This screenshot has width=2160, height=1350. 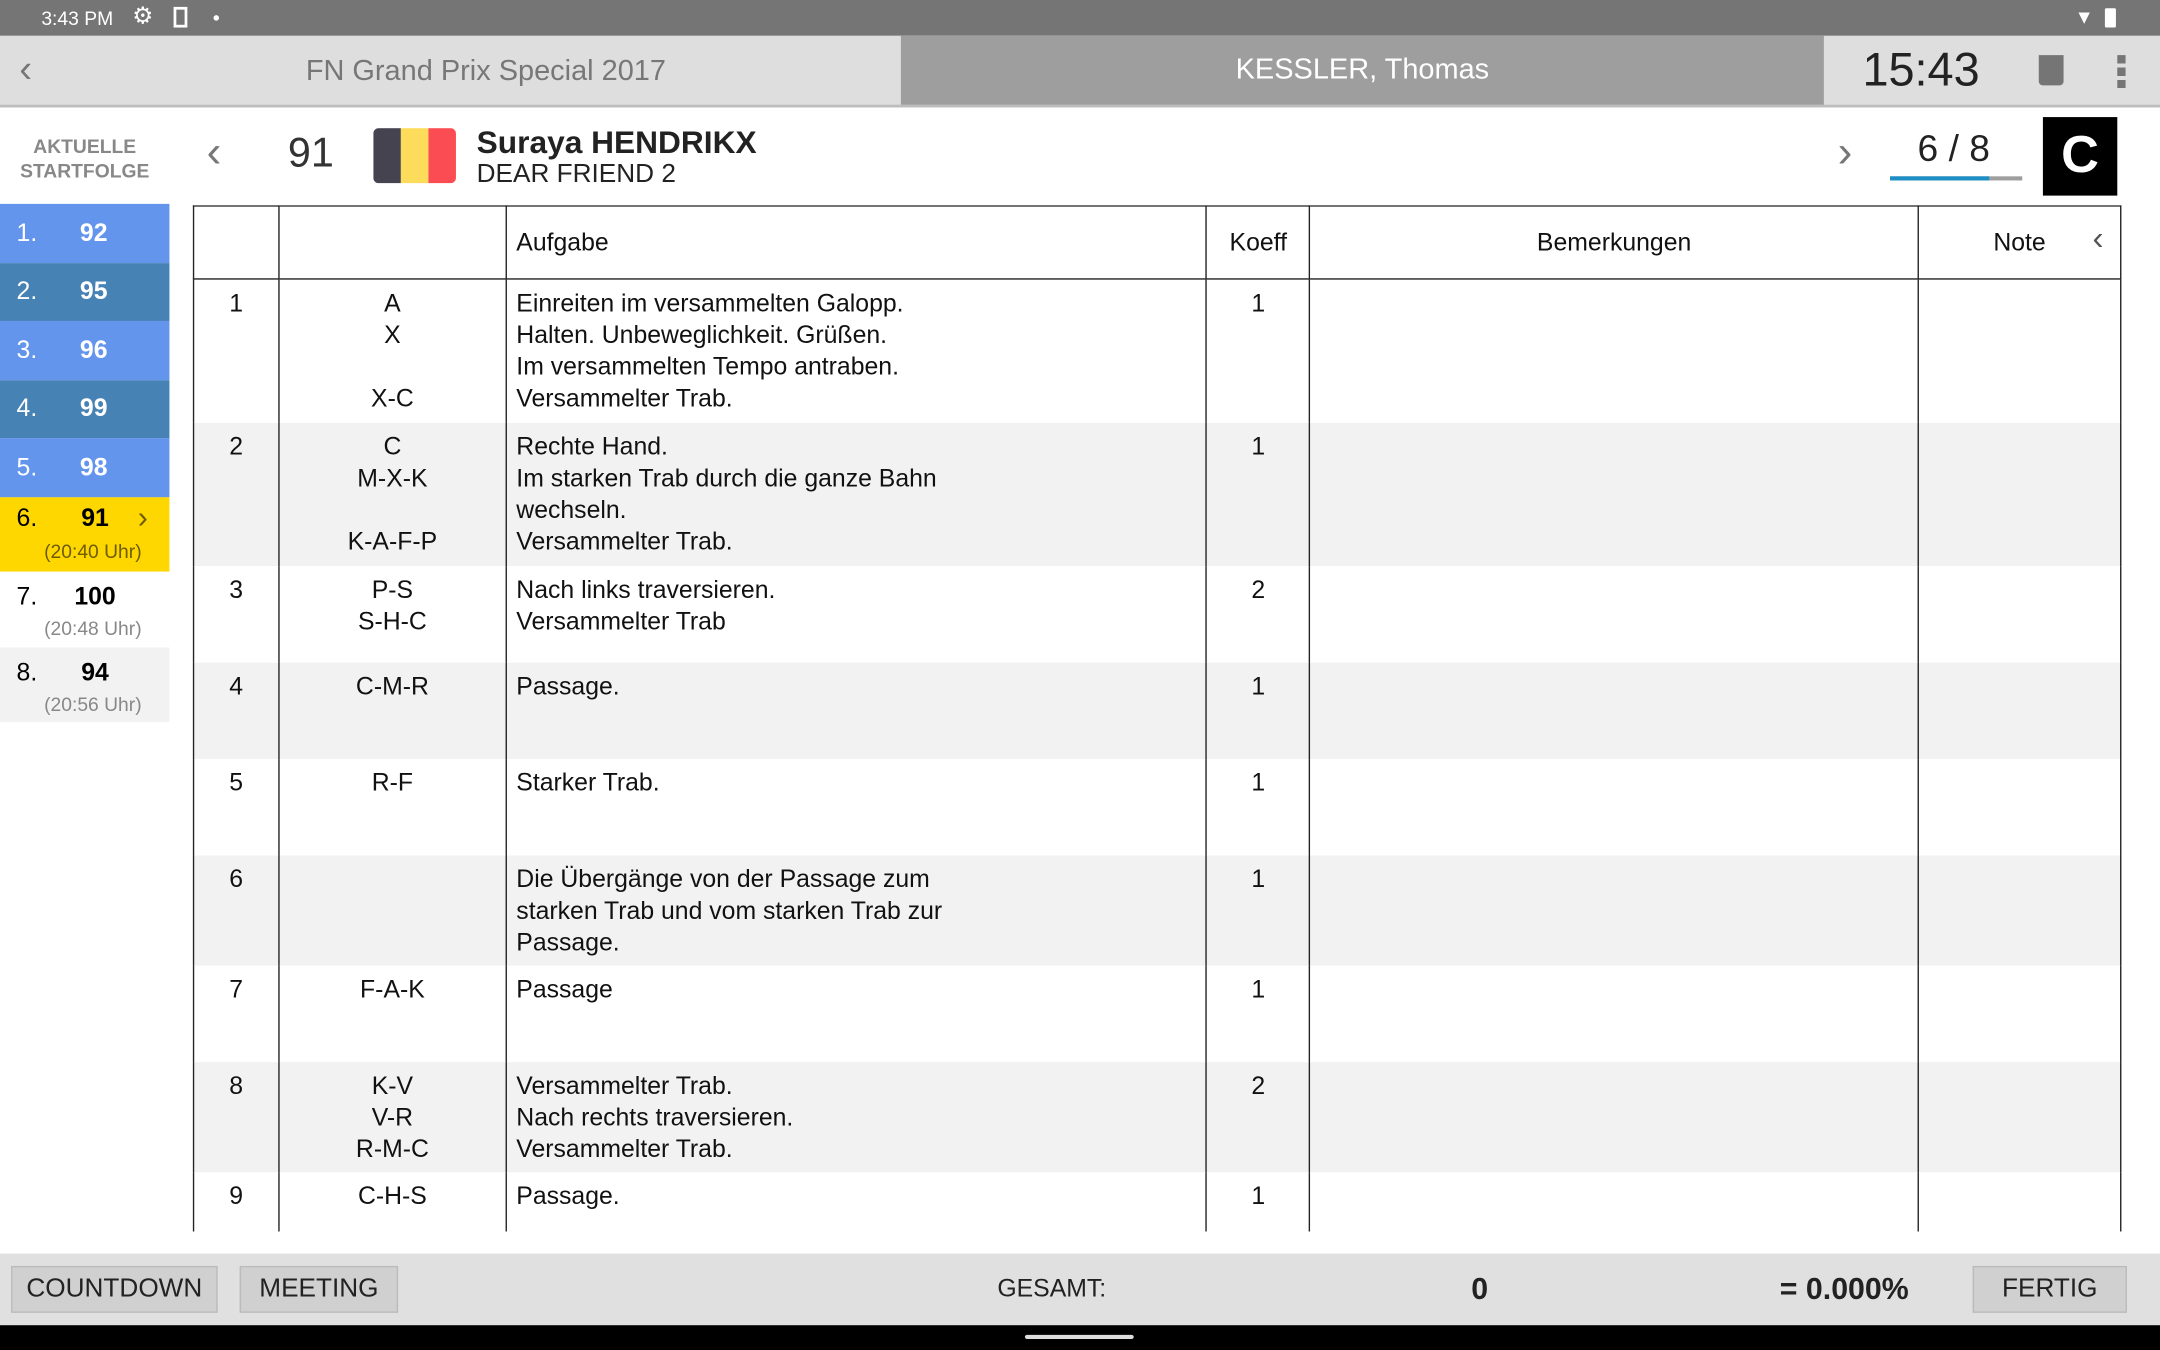 What do you see at coordinates (2084, 16) in the screenshot?
I see `wifi-icon: ▼` at bounding box center [2084, 16].